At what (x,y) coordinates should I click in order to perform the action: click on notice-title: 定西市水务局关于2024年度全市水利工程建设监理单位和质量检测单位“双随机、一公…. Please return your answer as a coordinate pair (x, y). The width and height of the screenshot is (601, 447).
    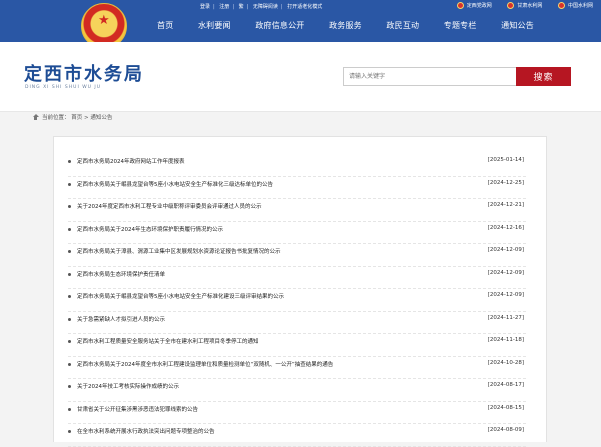
    Looking at the image, I should click on (272, 364).